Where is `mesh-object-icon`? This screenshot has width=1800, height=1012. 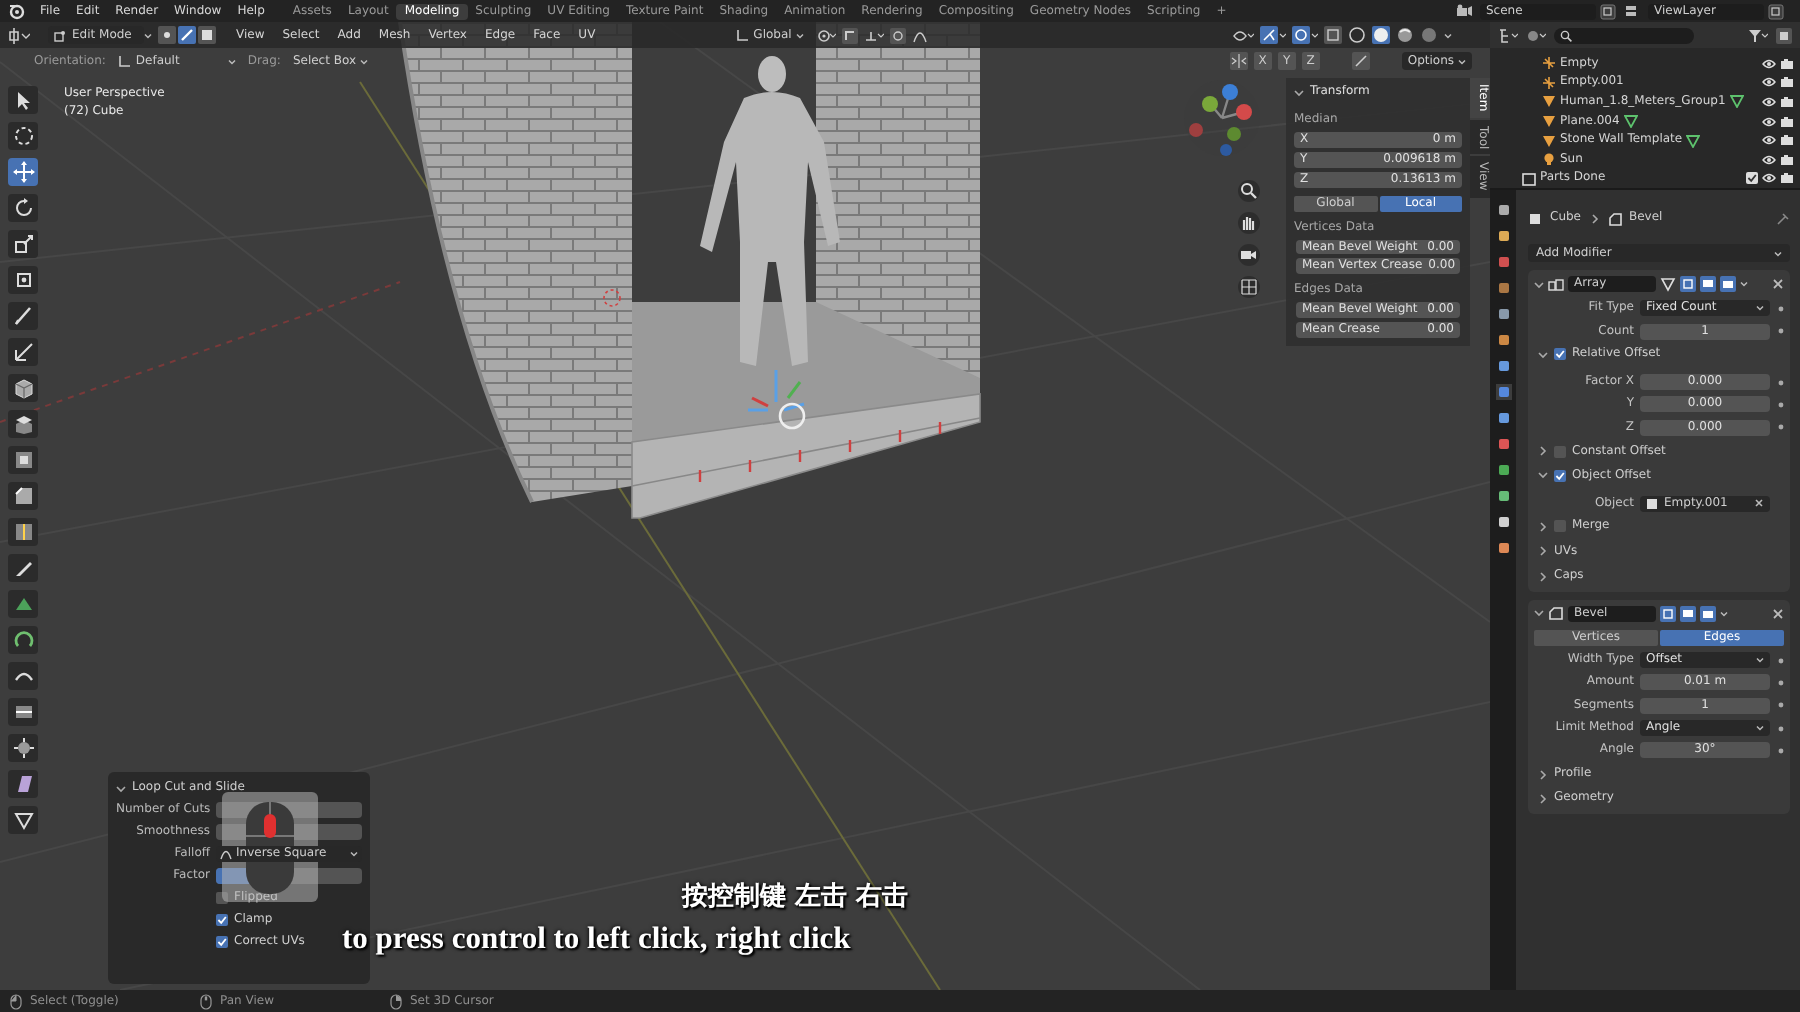
mesh-object-icon is located at coordinates (1535, 218).